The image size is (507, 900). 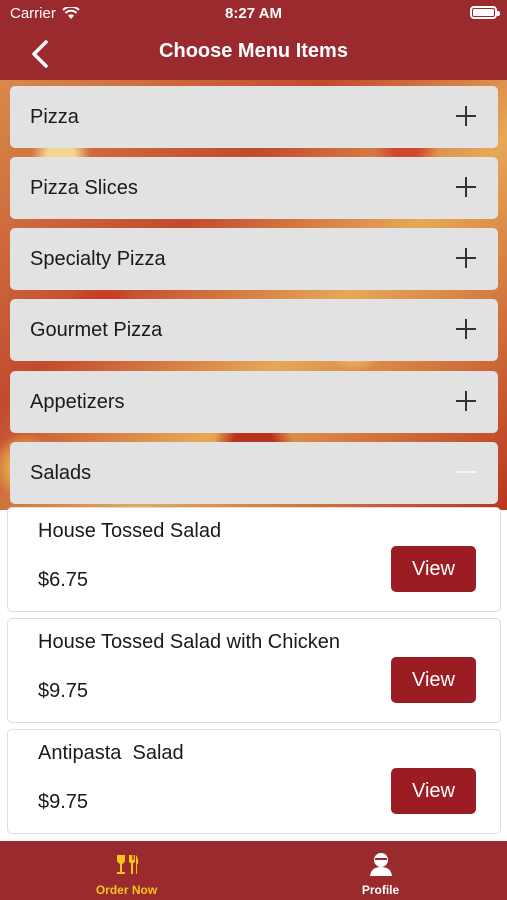 I want to click on category-label: Salads, so click(x=61, y=472).